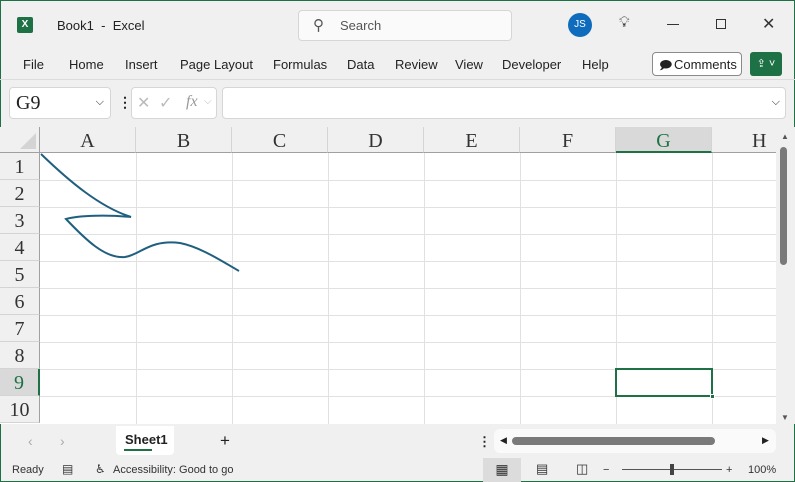 Image resolution: width=795 pixels, height=482 pixels. Describe the element at coordinates (721, 24) in the screenshot. I see `maximize-button` at that location.